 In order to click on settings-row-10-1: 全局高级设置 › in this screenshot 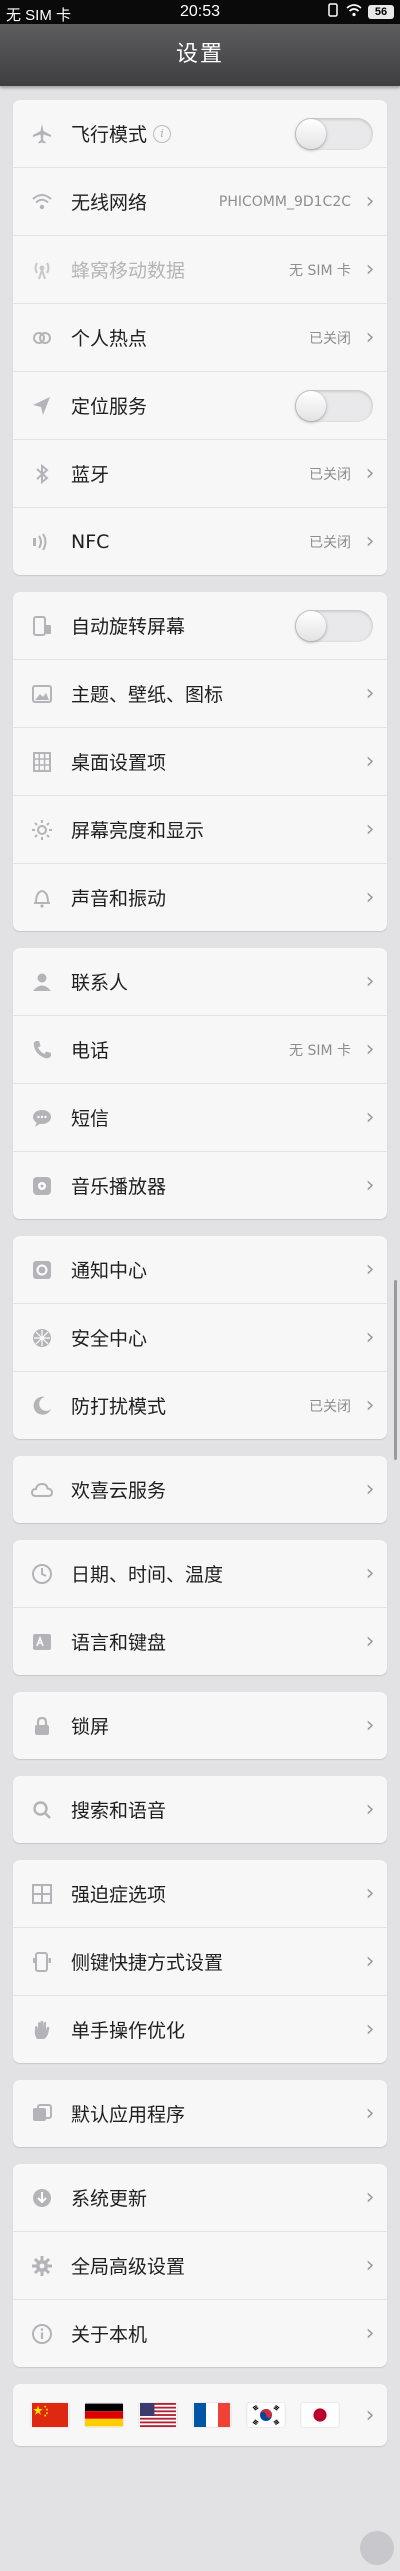, I will do `click(200, 2265)`.